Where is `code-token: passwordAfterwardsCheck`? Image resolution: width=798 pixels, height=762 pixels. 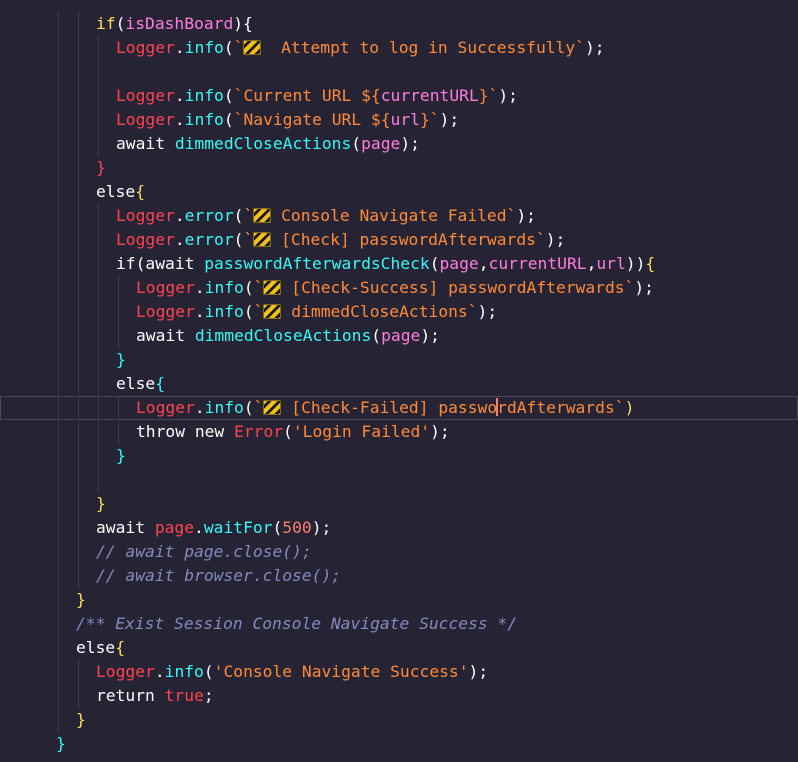 code-token: passwordAfterwardsCheck is located at coordinates (317, 263).